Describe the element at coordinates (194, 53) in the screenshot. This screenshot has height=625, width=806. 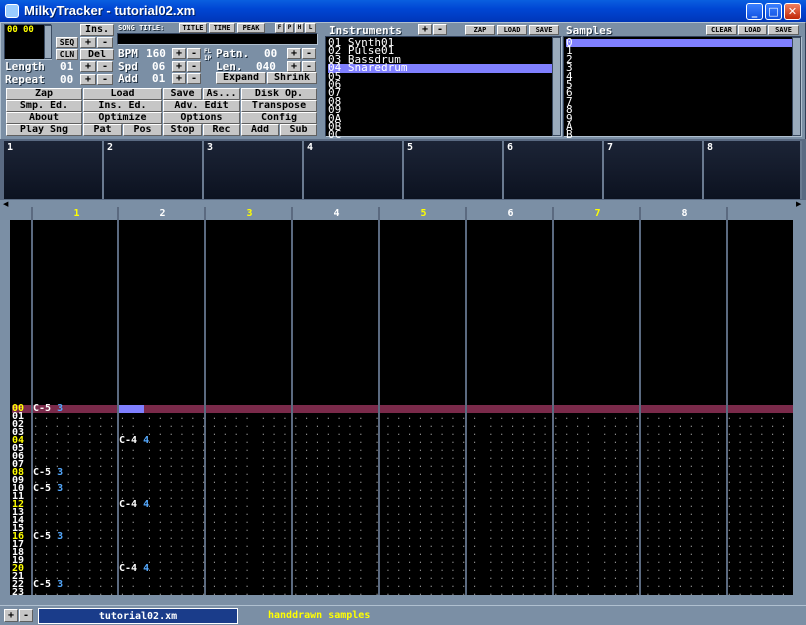
I see `bpm-minus-button: -` at that location.